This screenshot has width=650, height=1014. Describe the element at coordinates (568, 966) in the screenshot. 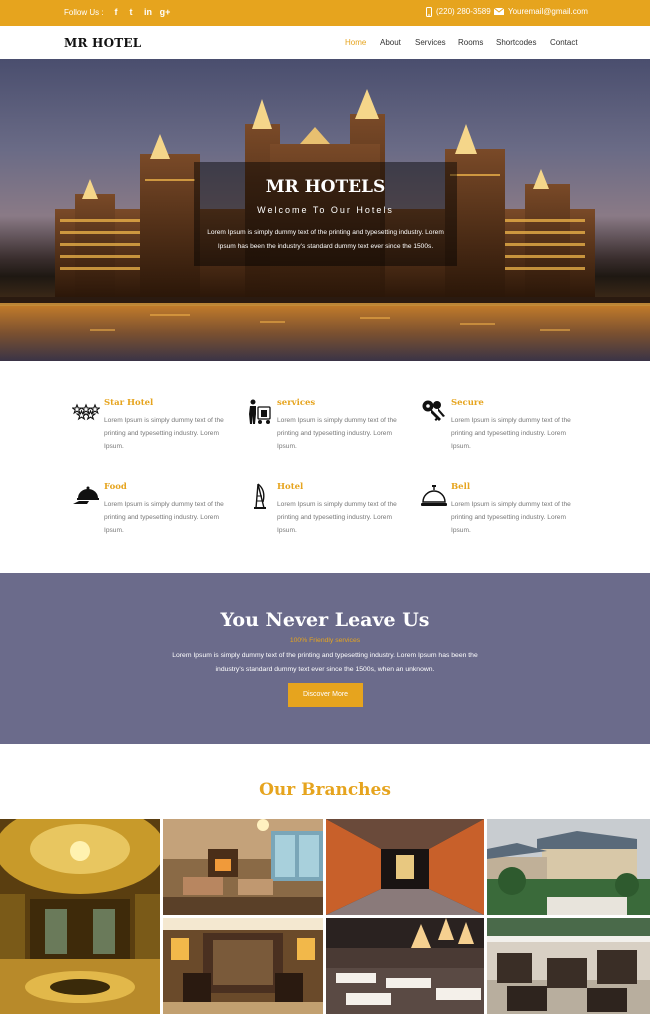

I see `branch-photo-patio-seating` at that location.